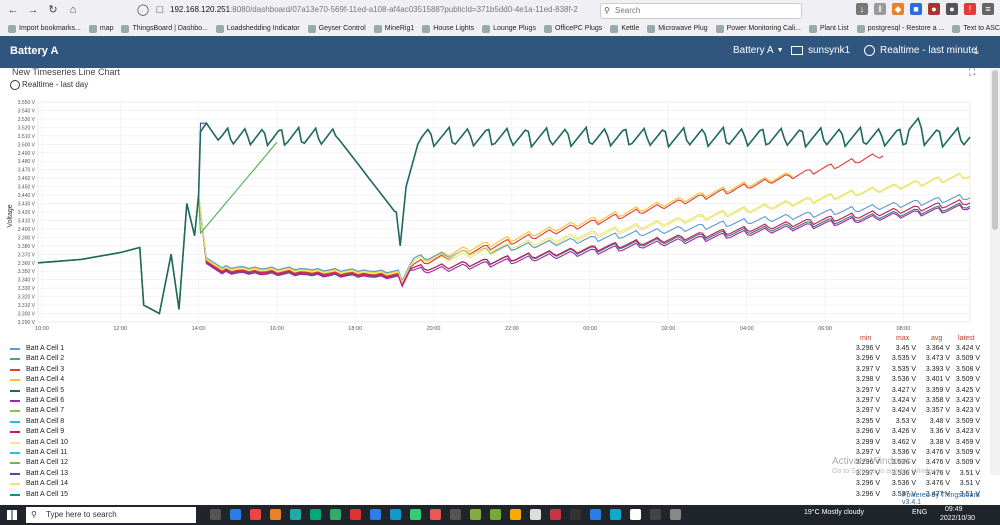 This screenshot has height=525, width=1000. What do you see at coordinates (967, 411) in the screenshot?
I see `legend-latest-value: 3.423 V` at bounding box center [967, 411].